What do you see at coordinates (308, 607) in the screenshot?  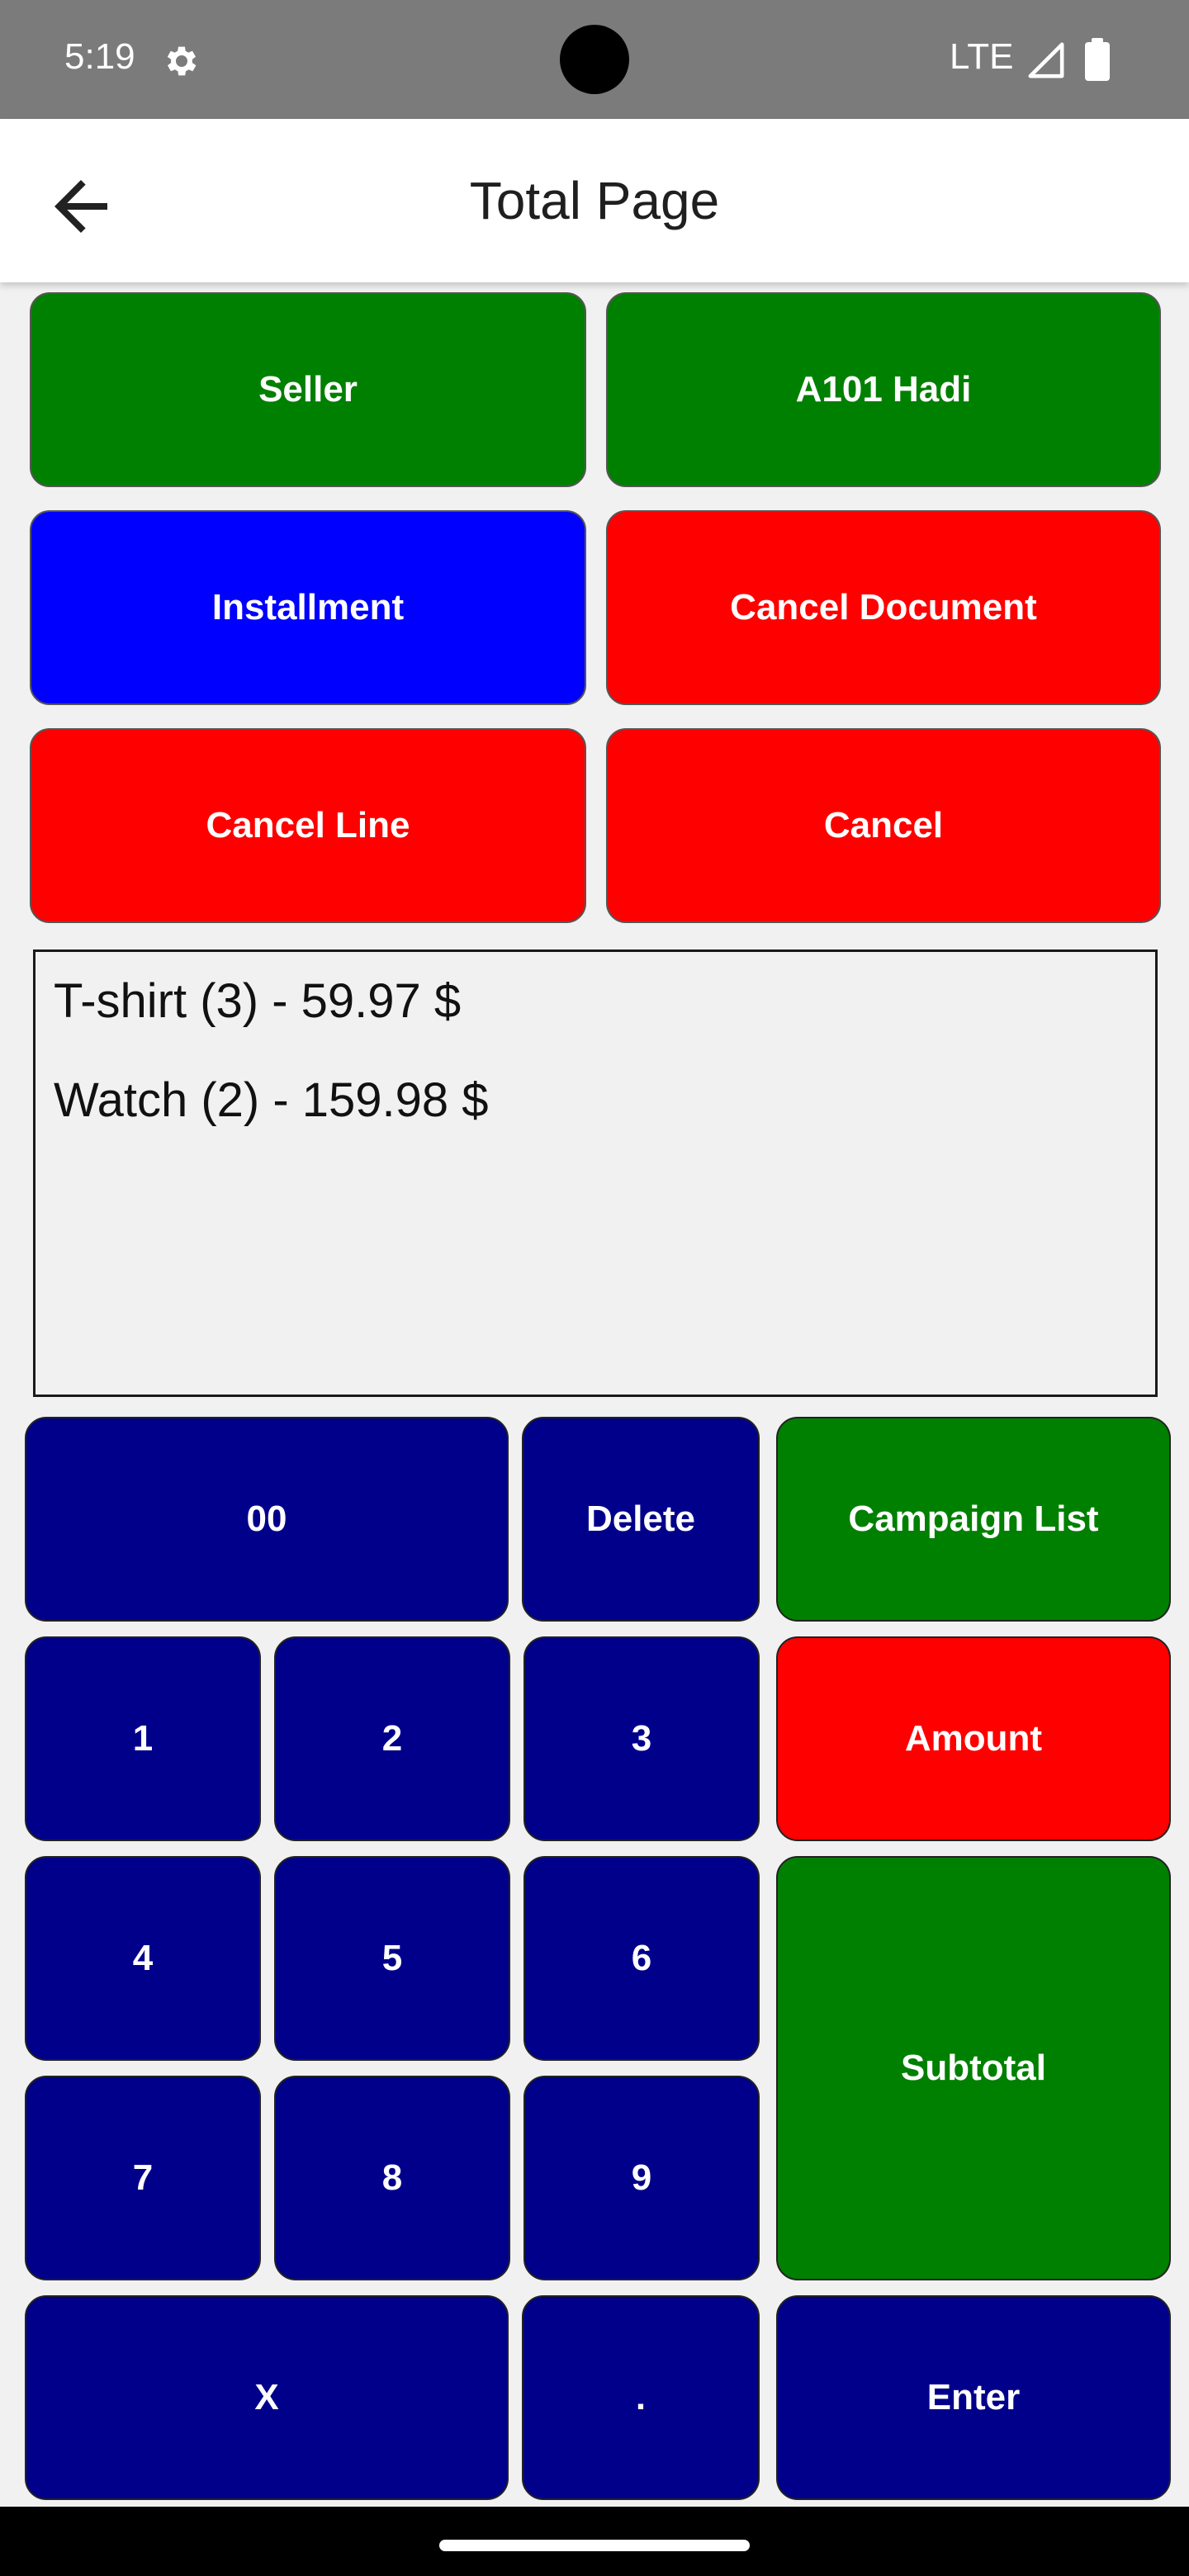 I see `installment-button: Installment` at bounding box center [308, 607].